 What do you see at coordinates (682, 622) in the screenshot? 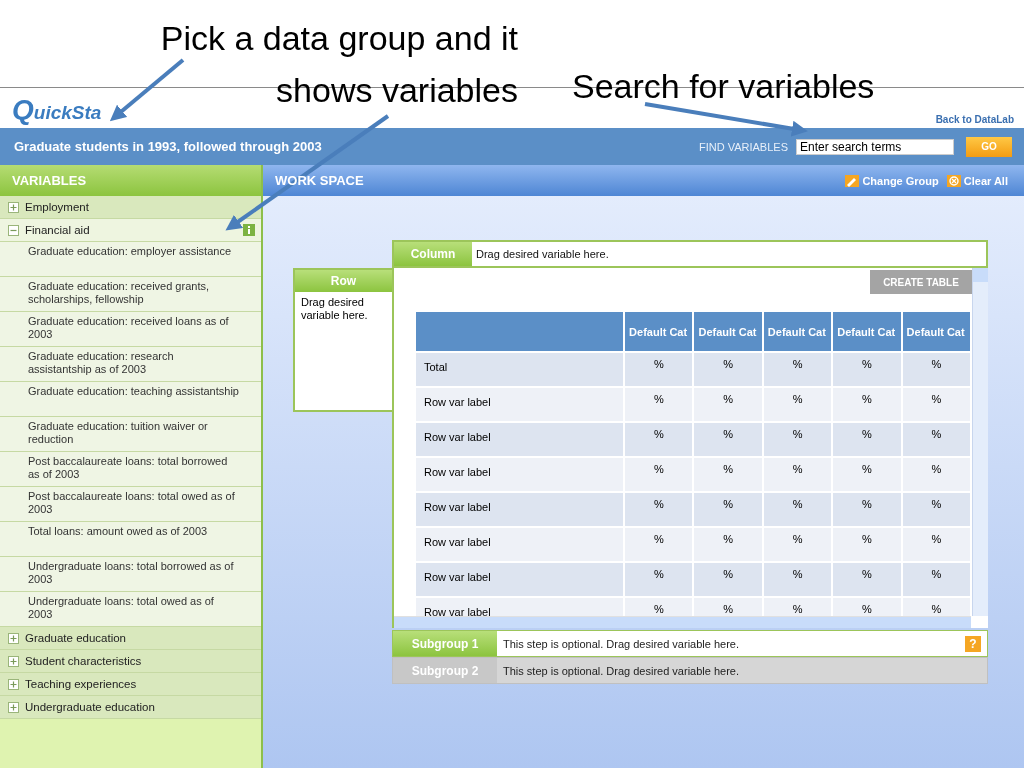
I see `horizontal-scrollbar` at bounding box center [682, 622].